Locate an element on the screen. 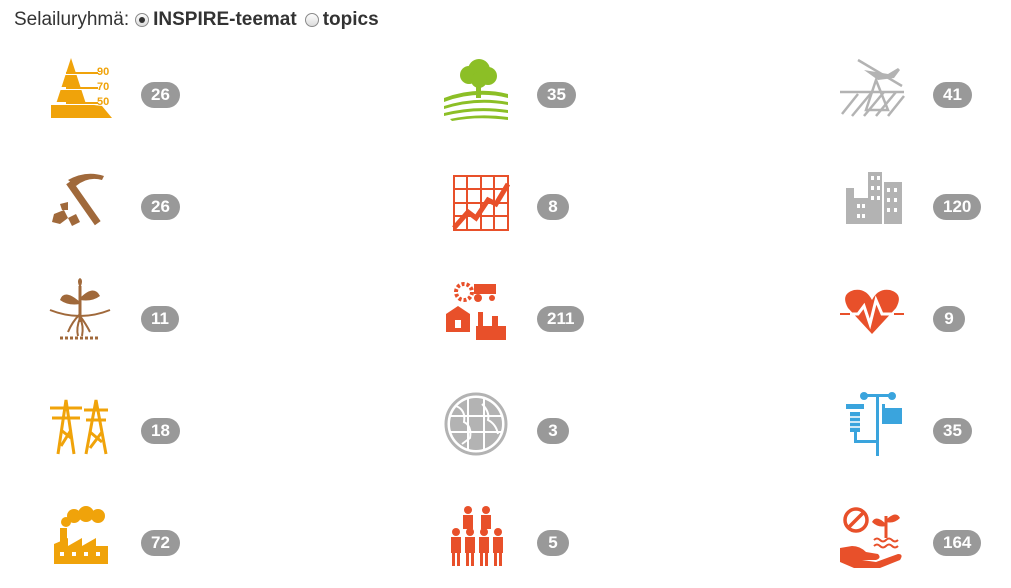 The width and height of the screenshot is (1011, 588). browse-group-label: Selailuryhmä: is located at coordinates (72, 19).